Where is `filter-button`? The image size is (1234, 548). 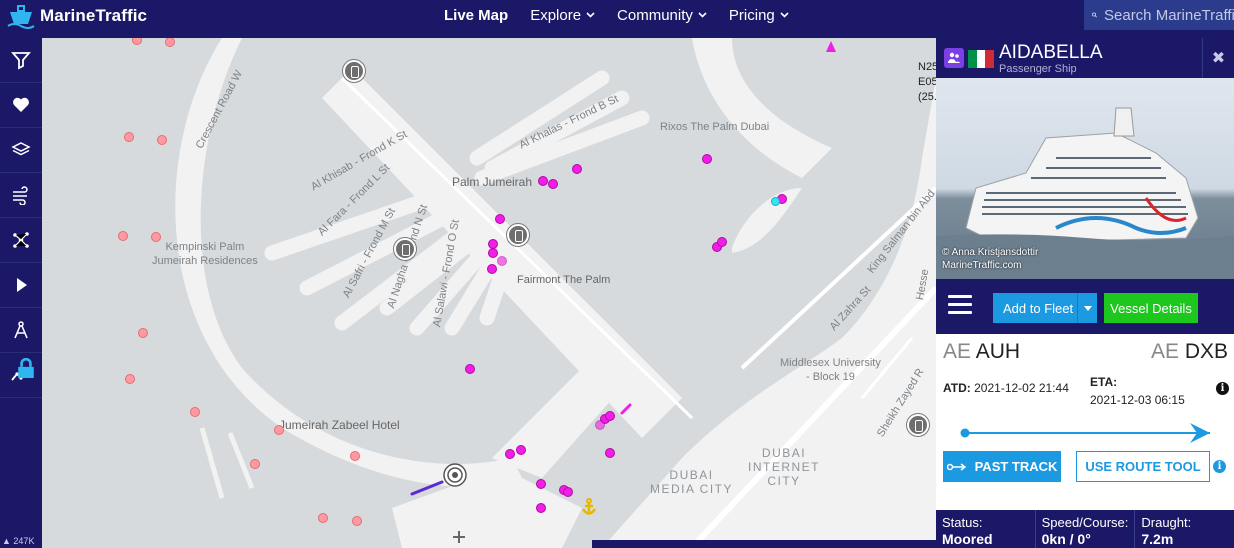
filter-button is located at coordinates (21, 60).